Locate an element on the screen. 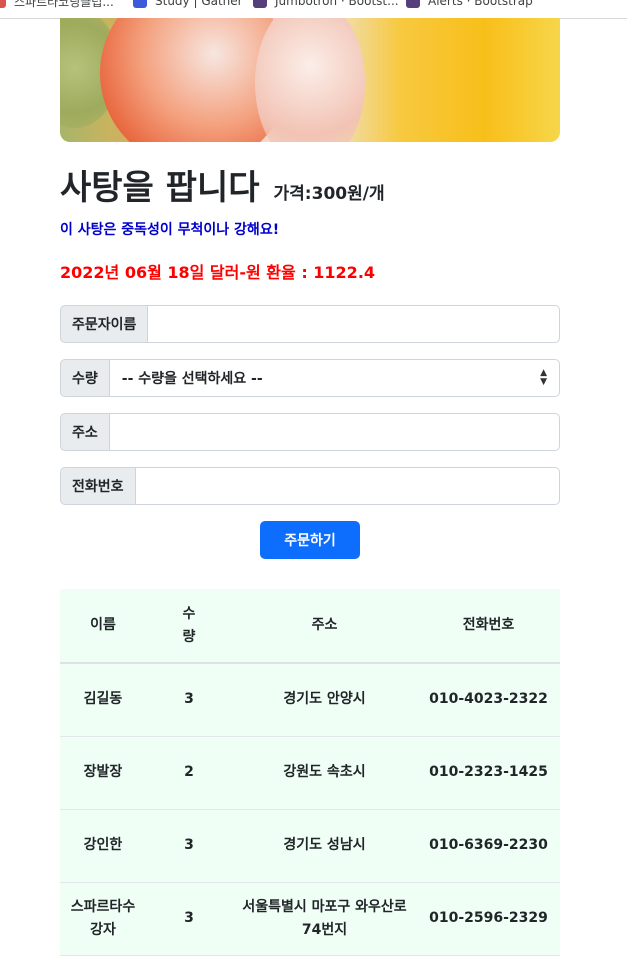 The height and width of the screenshot is (956, 627). bookmark-label: Study | Gather is located at coordinates (199, 4).